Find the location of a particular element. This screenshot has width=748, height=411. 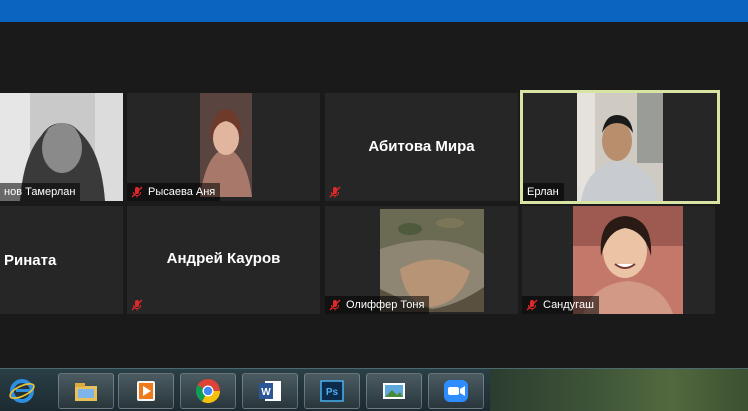

participant-name-label: нов Тамерлан is located at coordinates (40, 192).